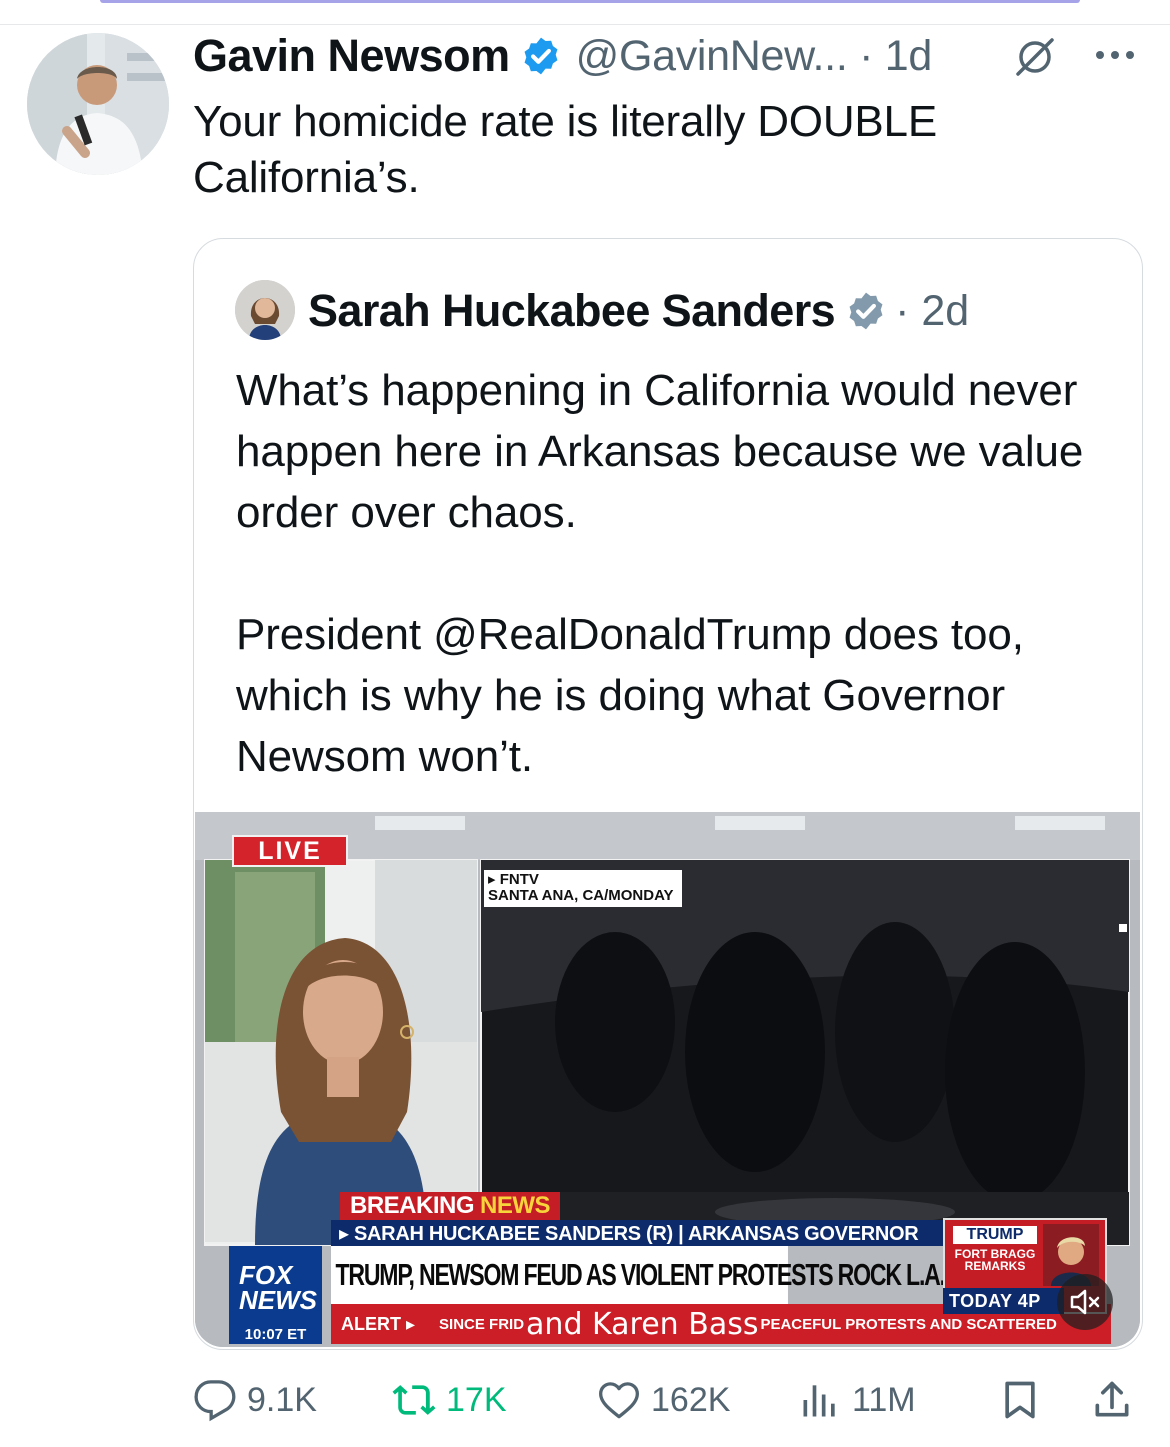  I want to click on reply-button: 9.1K, so click(255, 1400).